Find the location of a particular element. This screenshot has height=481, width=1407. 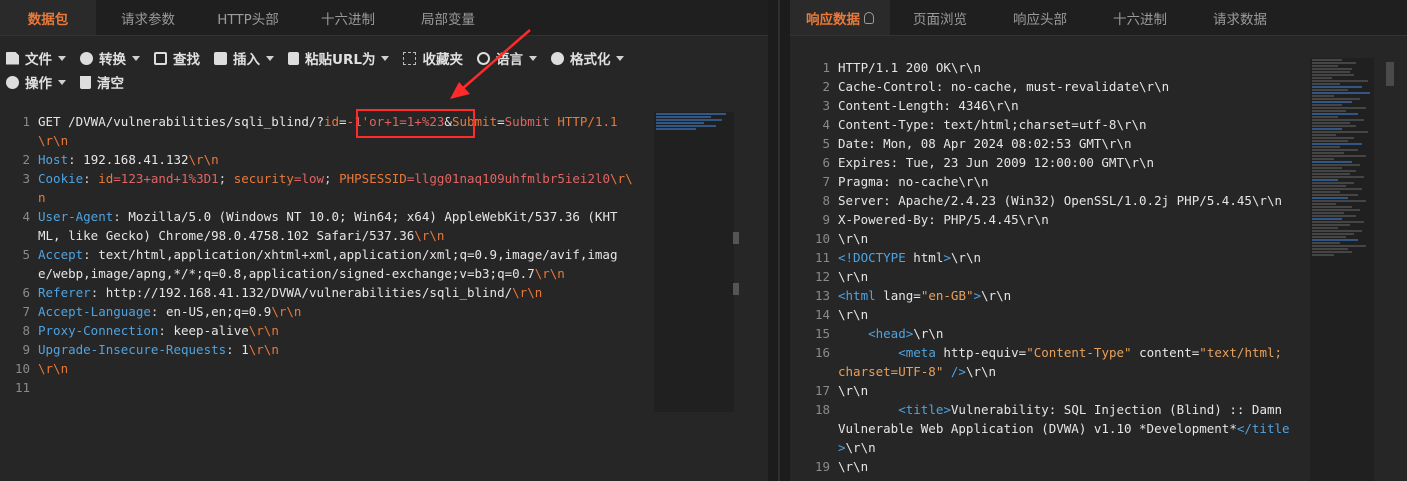

code-line: charset=UTF-8" /> \r\n is located at coordinates (917, 371).